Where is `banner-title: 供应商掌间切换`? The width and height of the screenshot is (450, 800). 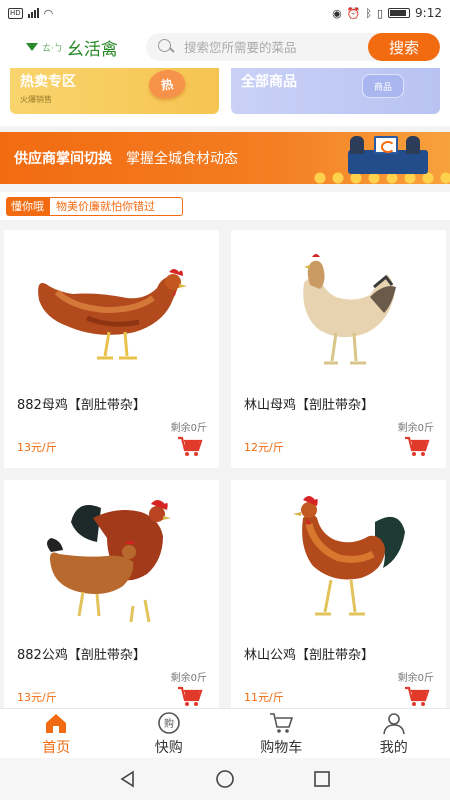 banner-title: 供应商掌间切换 is located at coordinates (63, 159).